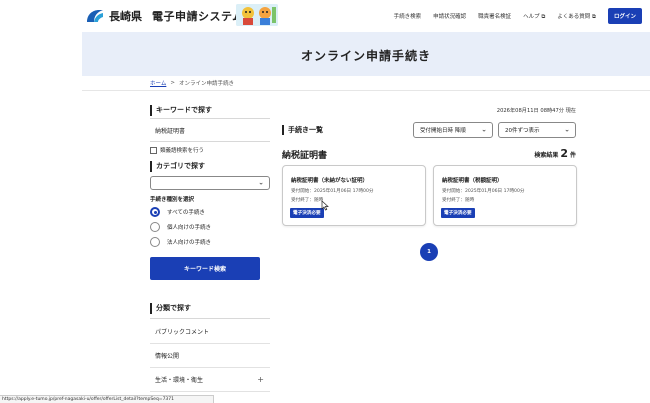  What do you see at coordinates (205, 268) in the screenshot?
I see `keyword-search-button: キーワード検索` at bounding box center [205, 268].